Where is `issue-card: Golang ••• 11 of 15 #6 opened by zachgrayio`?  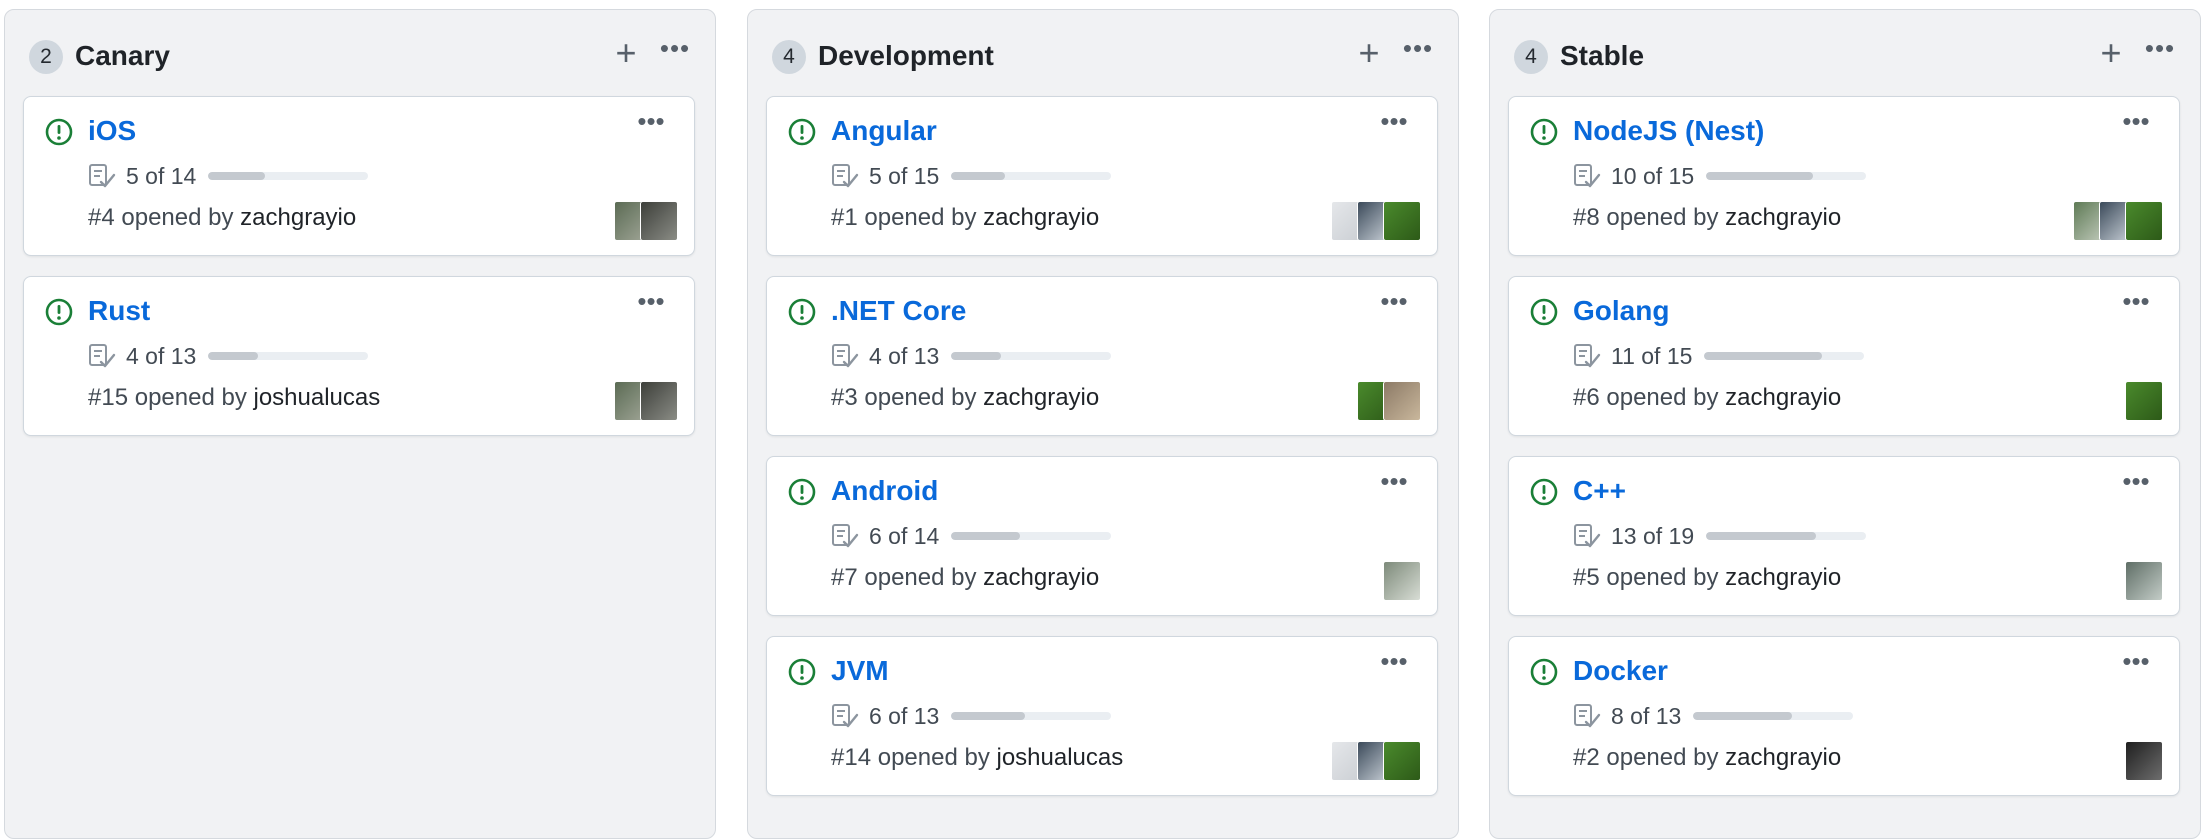 issue-card: Golang ••• 11 of 15 #6 opened by zachgrayio is located at coordinates (1844, 356).